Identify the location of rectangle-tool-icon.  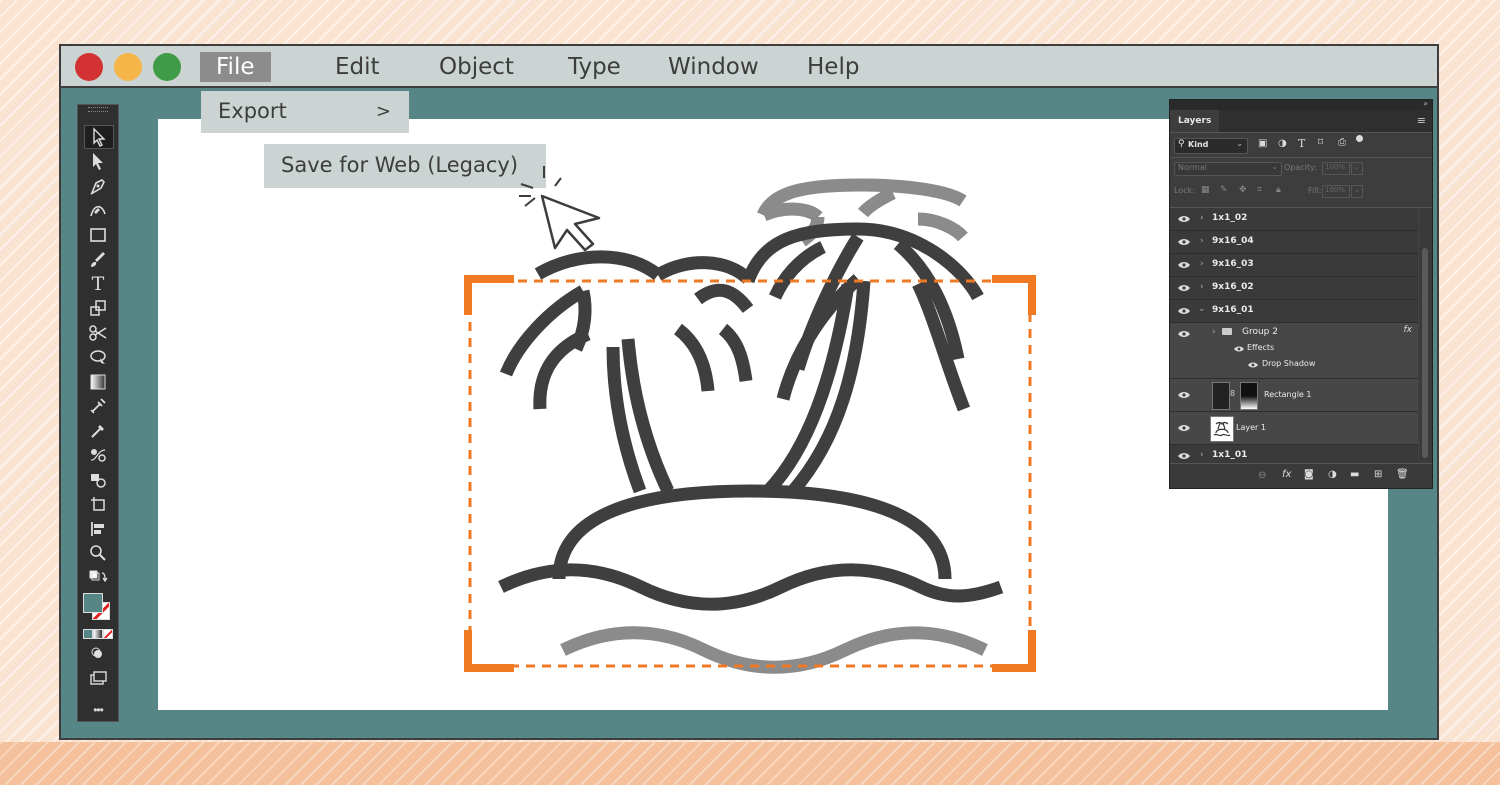
(98, 235).